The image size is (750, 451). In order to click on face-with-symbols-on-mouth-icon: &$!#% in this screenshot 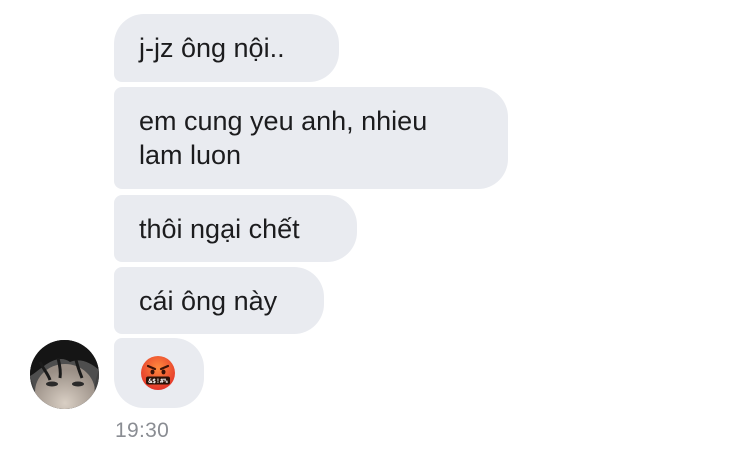, I will do `click(158, 373)`.